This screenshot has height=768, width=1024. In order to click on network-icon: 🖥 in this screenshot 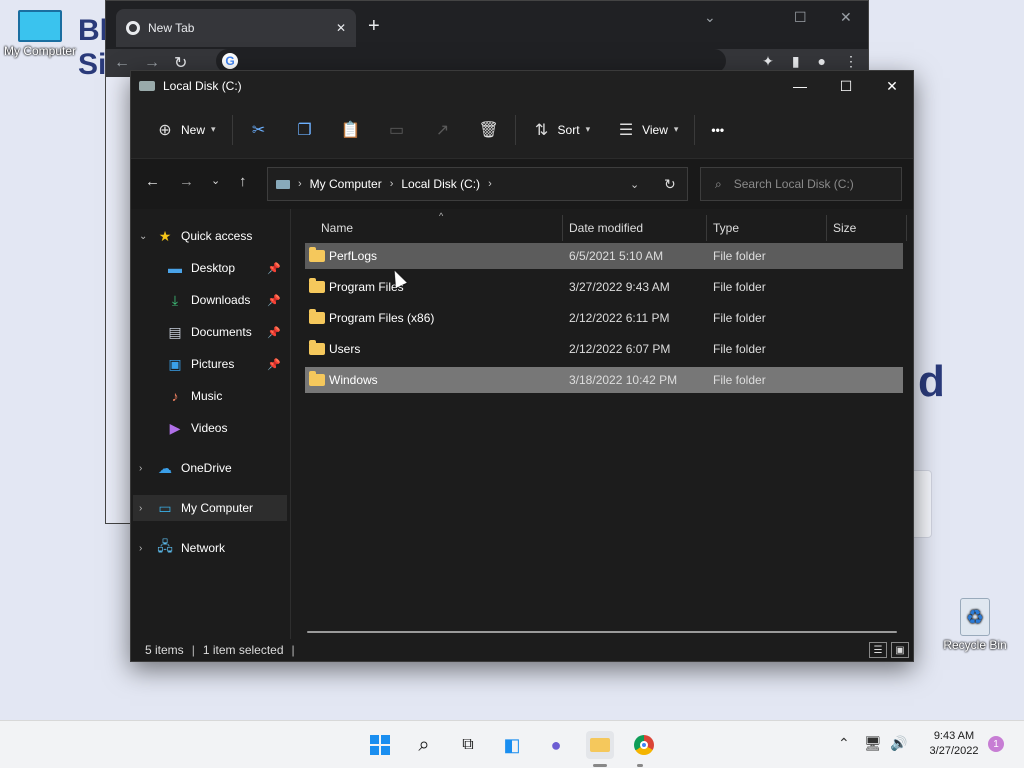, I will do `click(873, 743)`.